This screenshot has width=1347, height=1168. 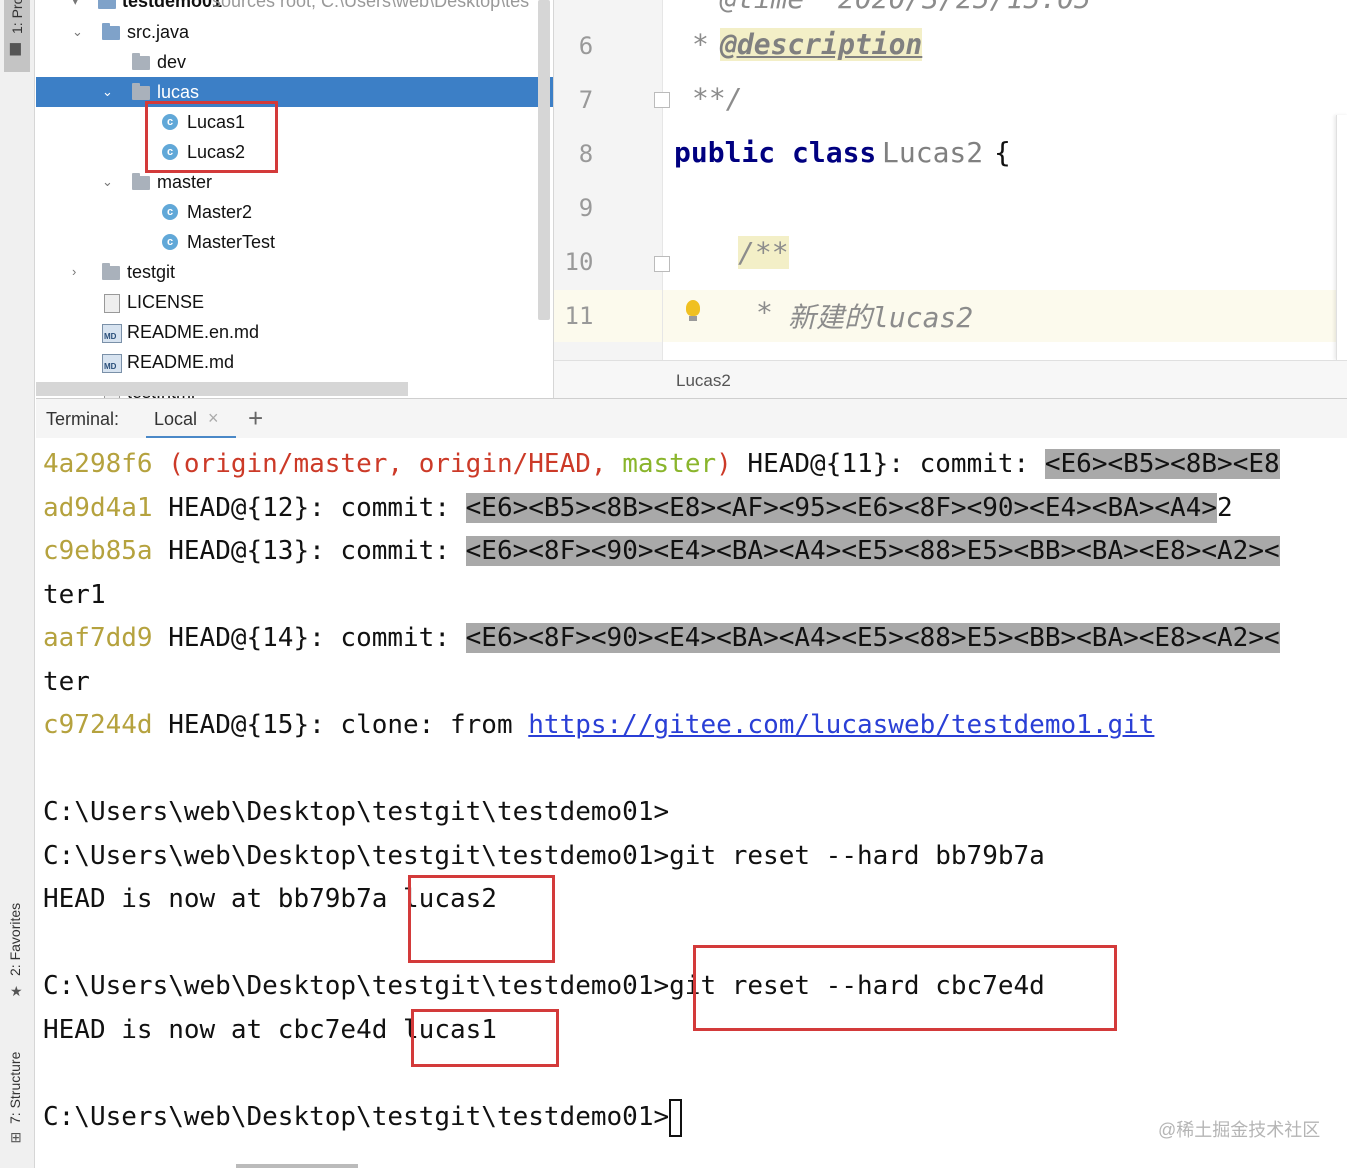 What do you see at coordinates (220, 212) in the screenshot?
I see `tree-item-label: Master2` at bounding box center [220, 212].